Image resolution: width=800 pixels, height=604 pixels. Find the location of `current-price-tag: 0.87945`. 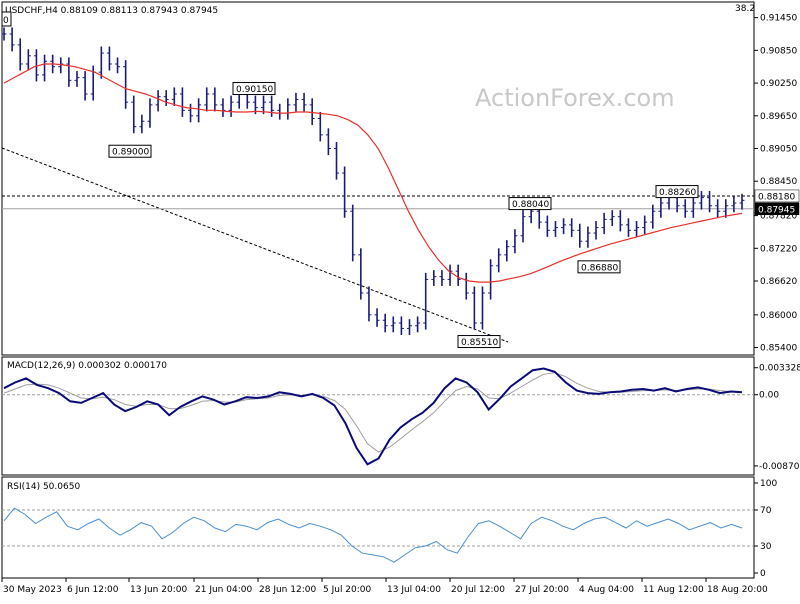

current-price-tag: 0.87945 is located at coordinates (777, 208).